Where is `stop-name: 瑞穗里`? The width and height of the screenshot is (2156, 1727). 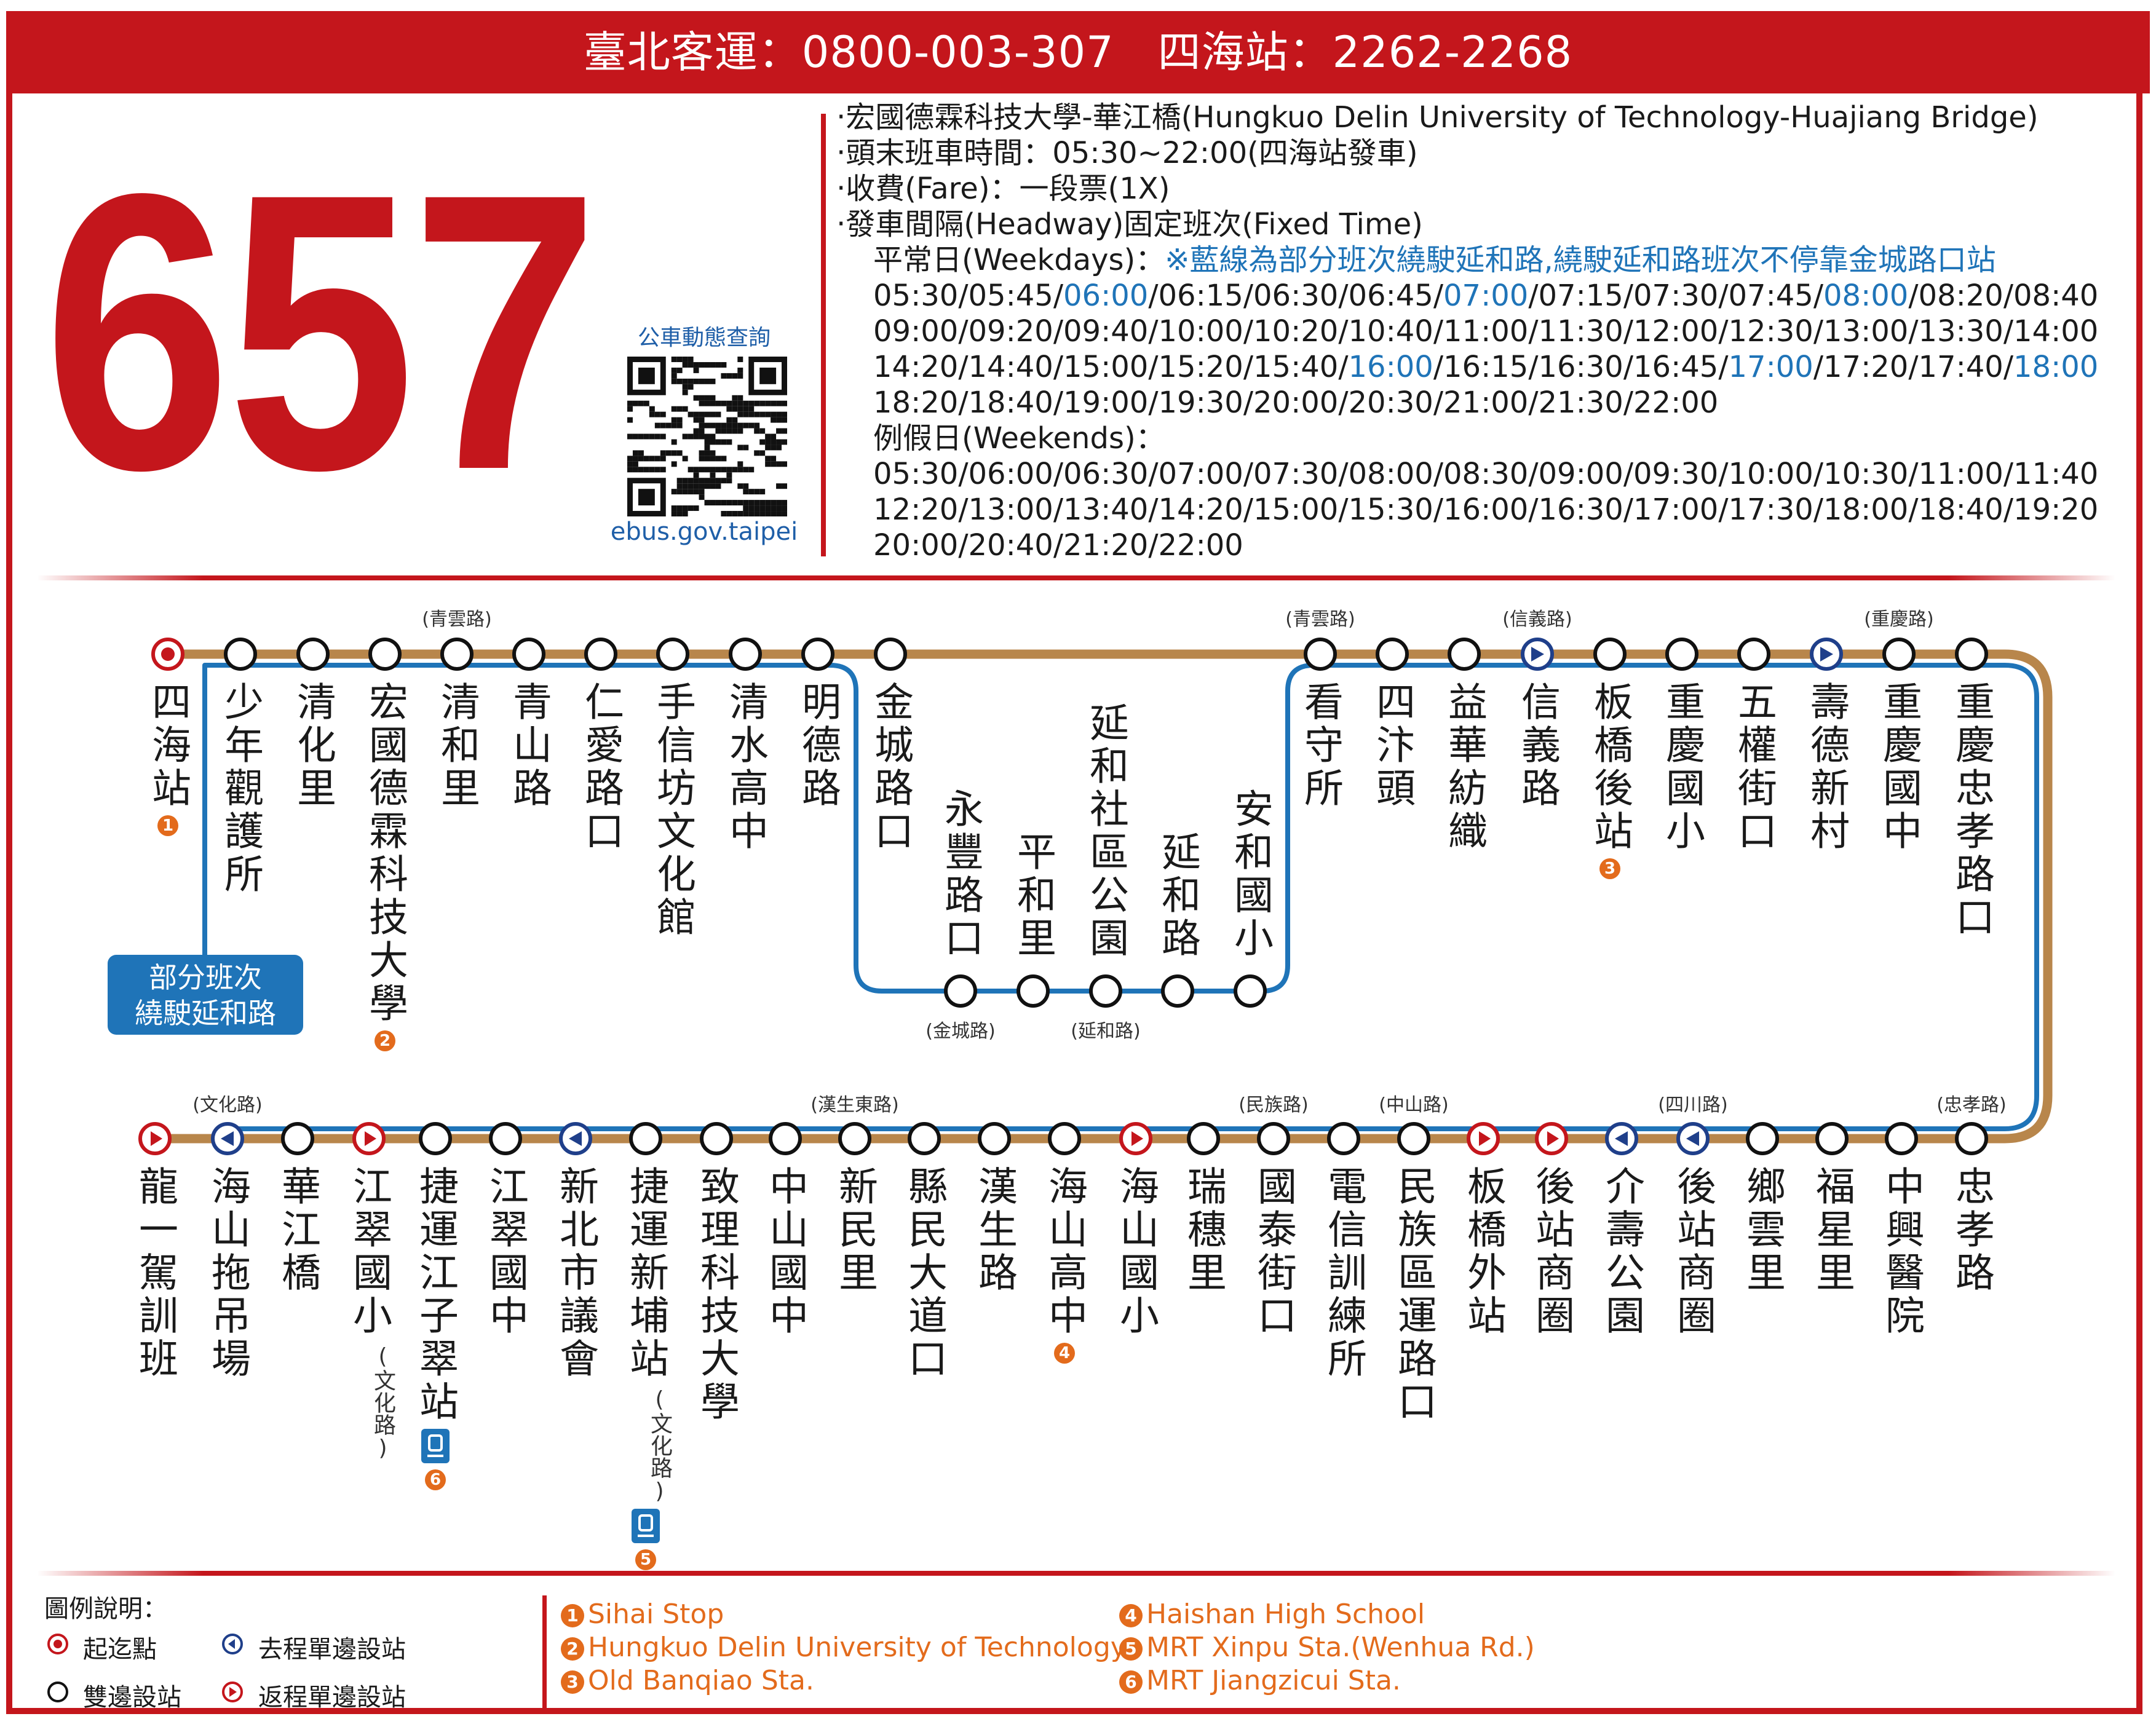 stop-name: 瑞穗里 is located at coordinates (1203, 1230).